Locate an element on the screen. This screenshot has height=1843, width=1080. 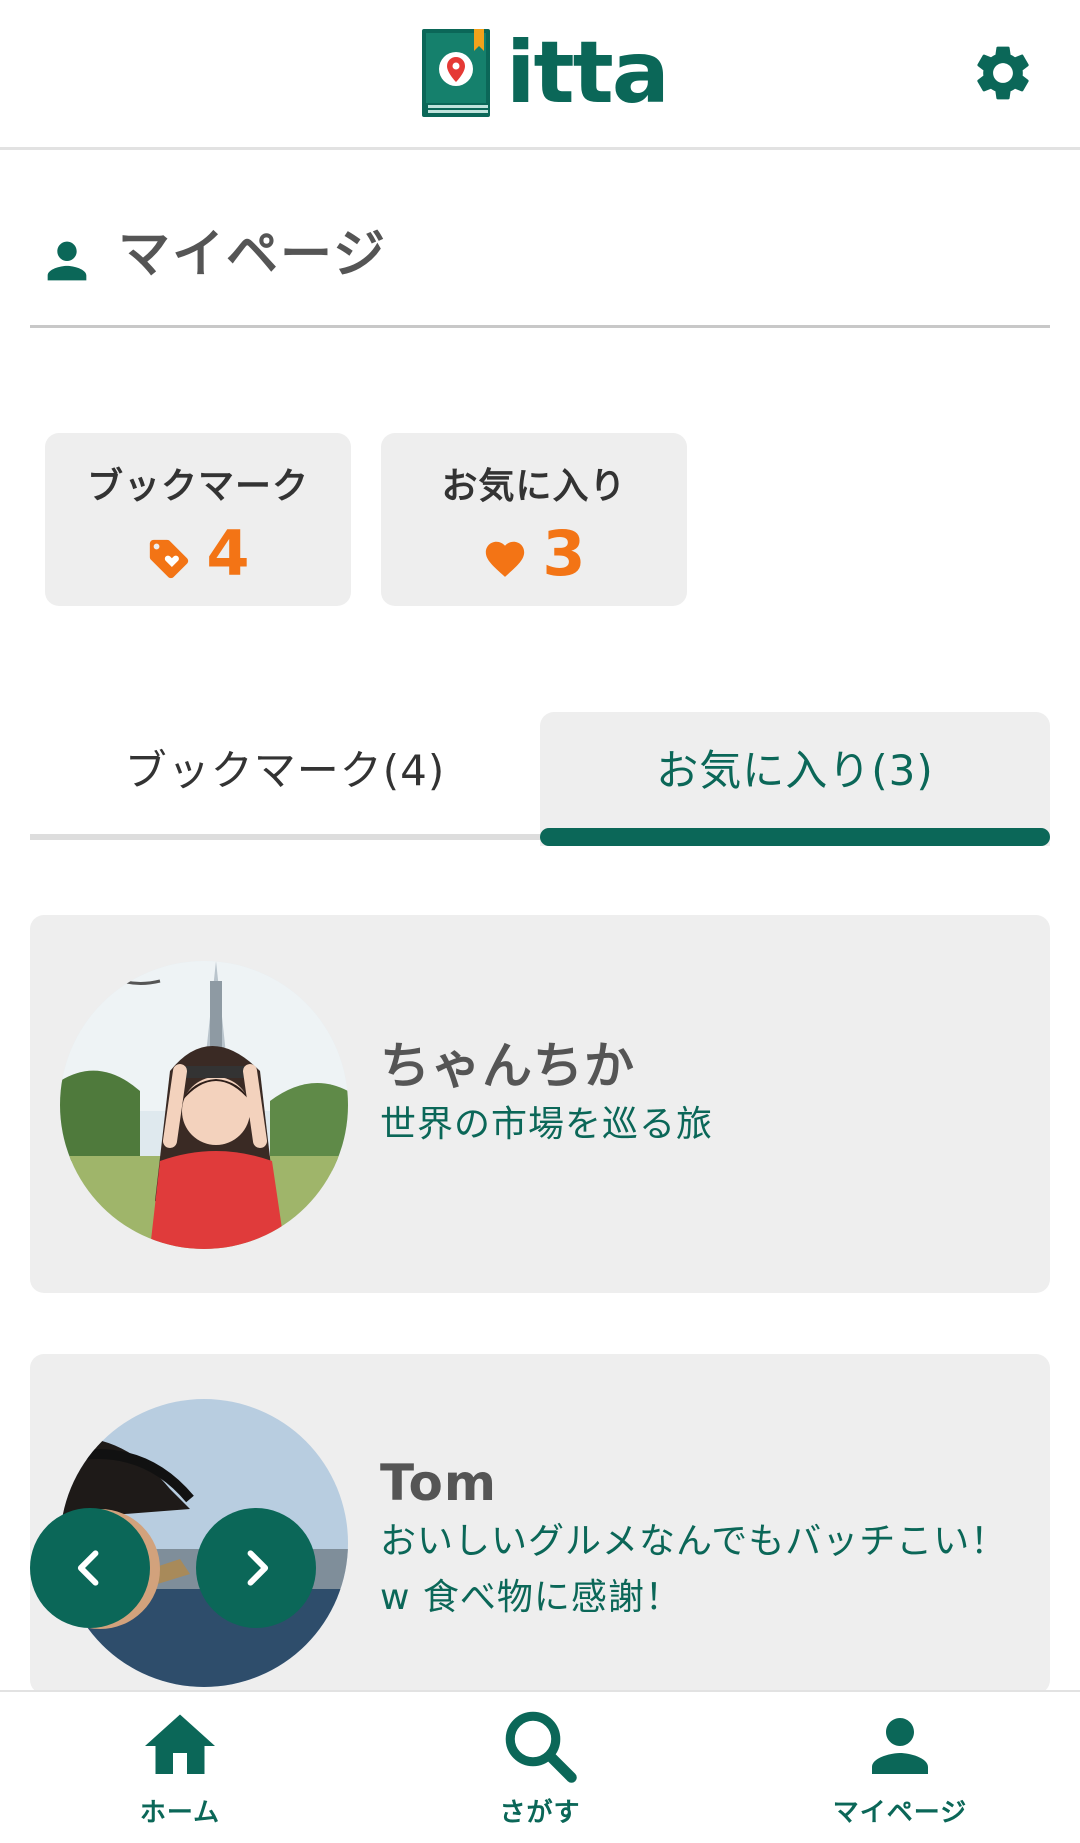
bookmark-count: 4 is located at coordinates (228, 553).